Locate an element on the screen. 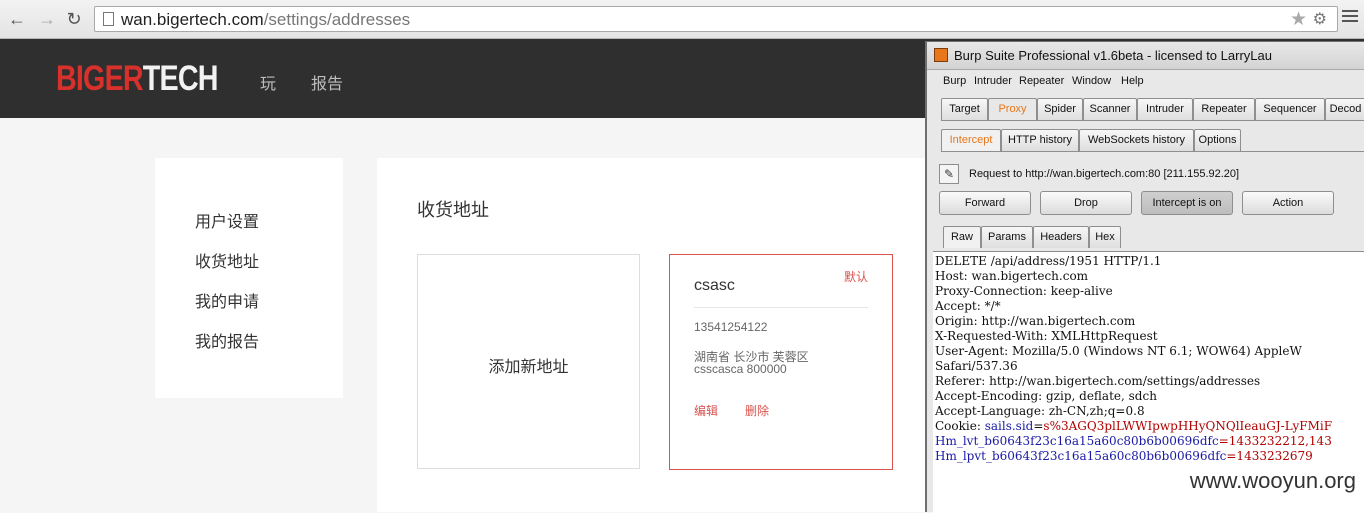 The image size is (1364, 513). nav-link-play: 玩 is located at coordinates (268, 82).